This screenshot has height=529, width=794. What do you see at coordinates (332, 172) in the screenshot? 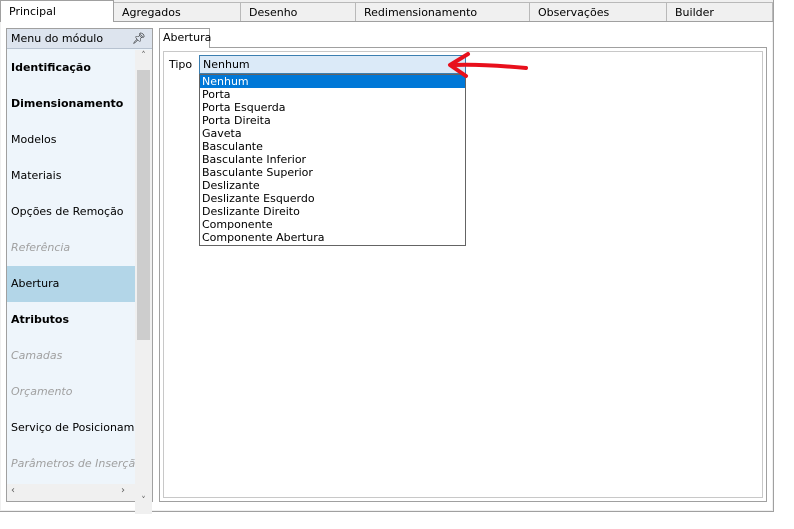
I see `tipo-option: Basculante Superior` at bounding box center [332, 172].